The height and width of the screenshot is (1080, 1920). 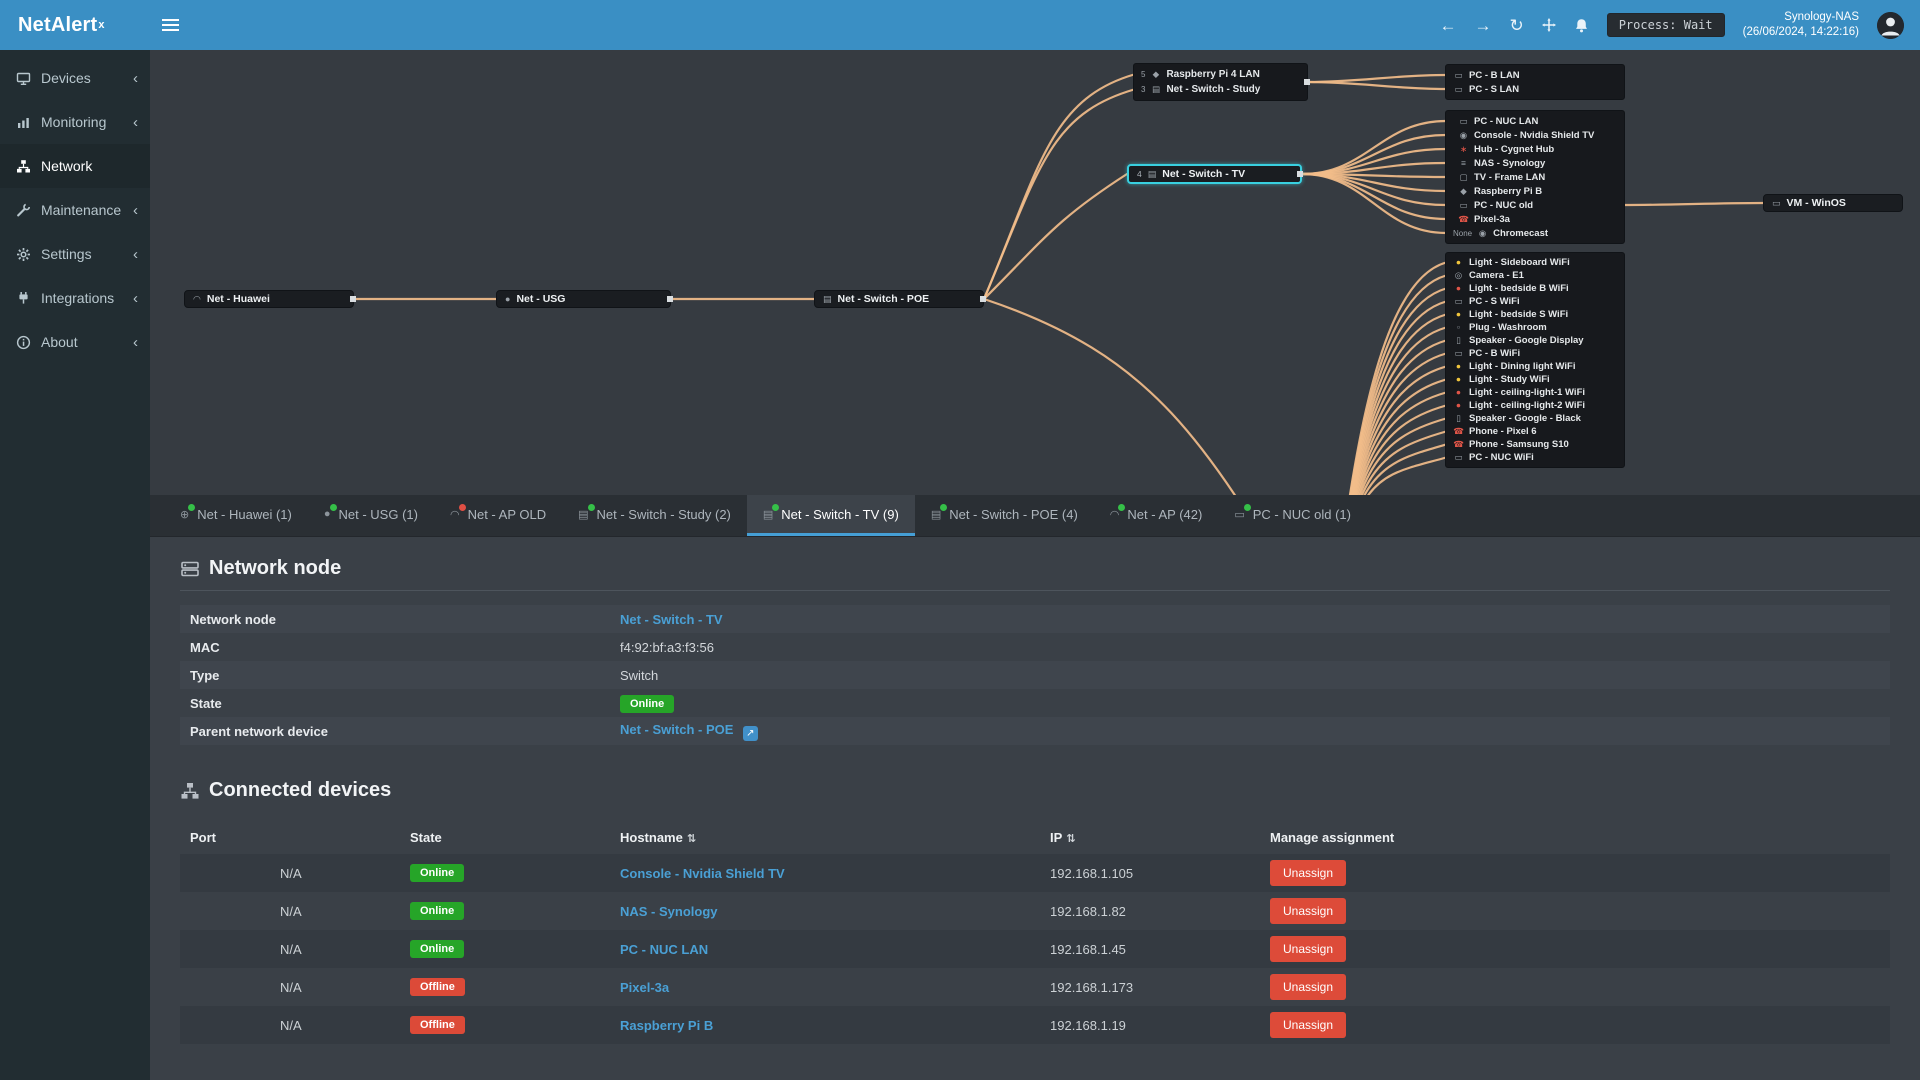 What do you see at coordinates (1247, 507) in the screenshot?
I see `status-dot-green` at bounding box center [1247, 507].